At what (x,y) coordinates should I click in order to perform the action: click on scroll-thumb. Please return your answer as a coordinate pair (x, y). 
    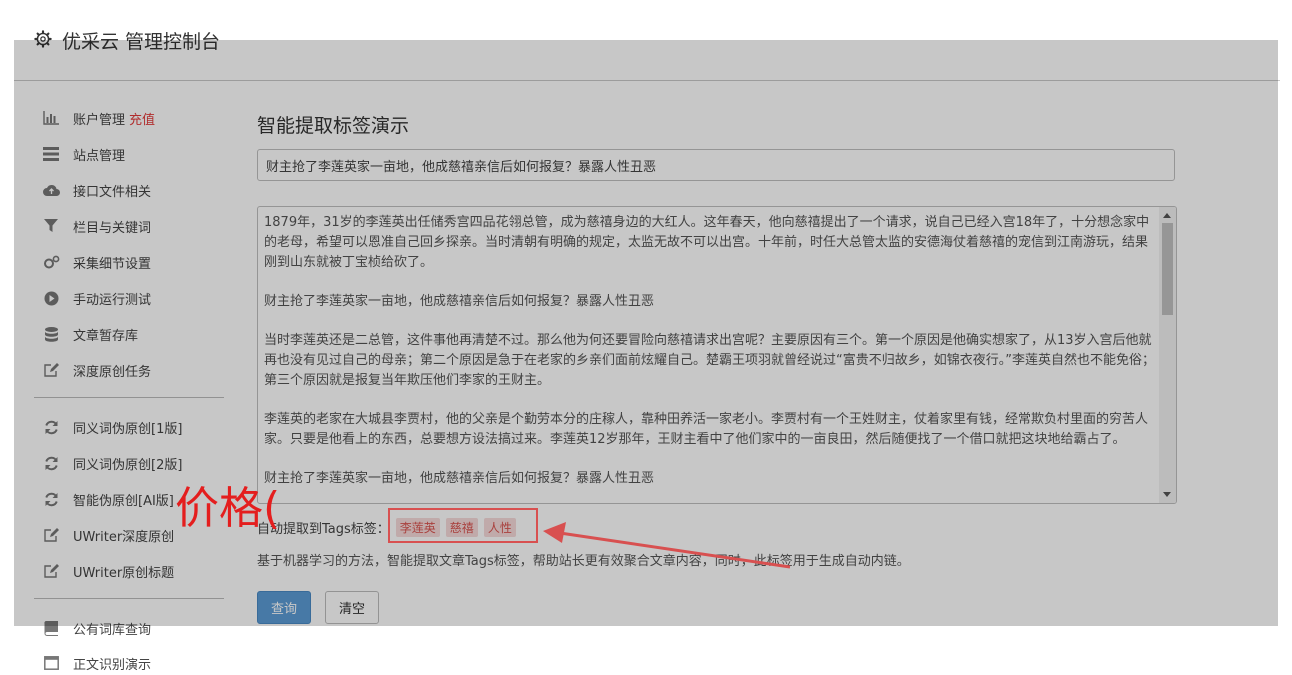
    Looking at the image, I should click on (1167, 269).